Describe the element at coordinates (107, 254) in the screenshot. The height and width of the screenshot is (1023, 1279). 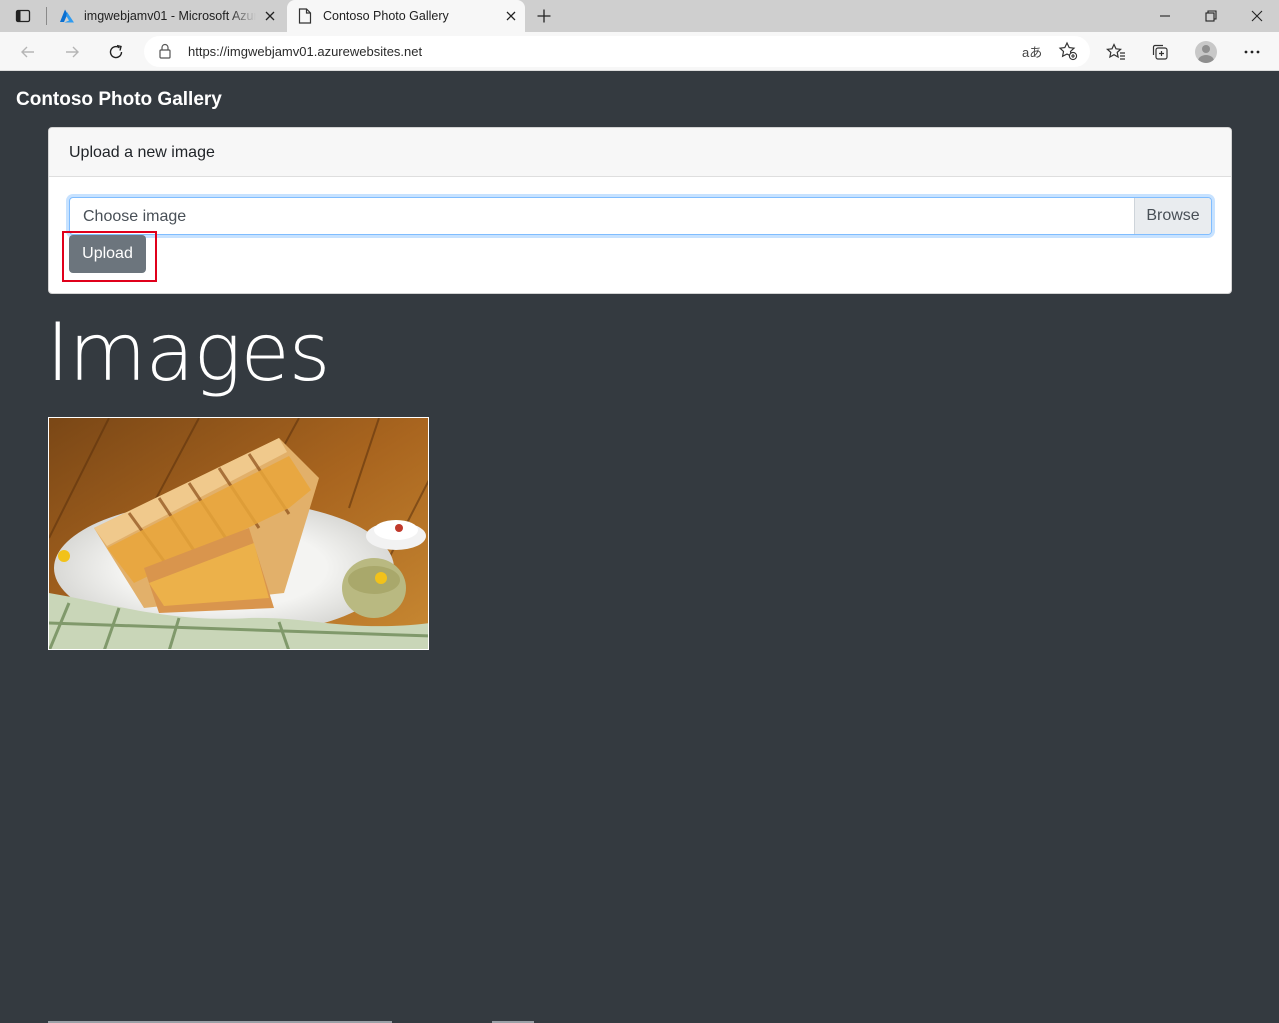
I see `upload-button: Upload` at that location.